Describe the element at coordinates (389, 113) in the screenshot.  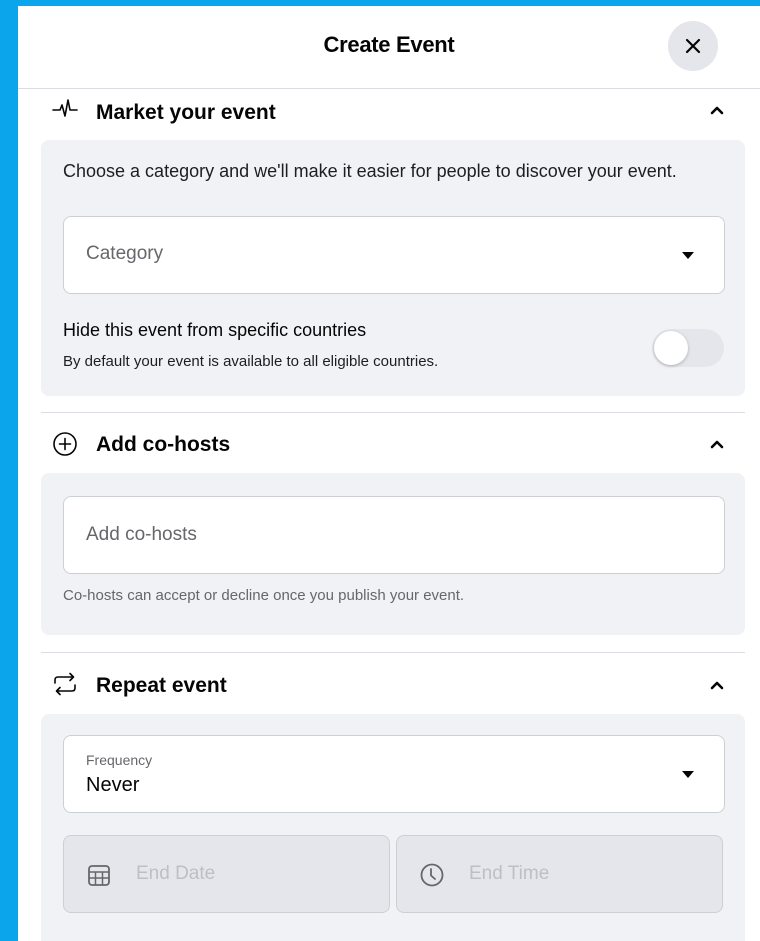
I see `market-section-header: Market your event` at that location.